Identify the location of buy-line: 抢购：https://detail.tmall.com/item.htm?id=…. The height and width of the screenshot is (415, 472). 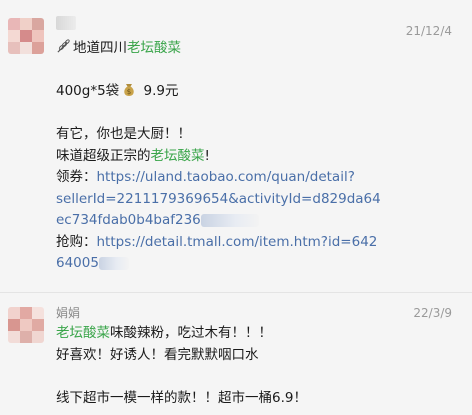
(256, 243).